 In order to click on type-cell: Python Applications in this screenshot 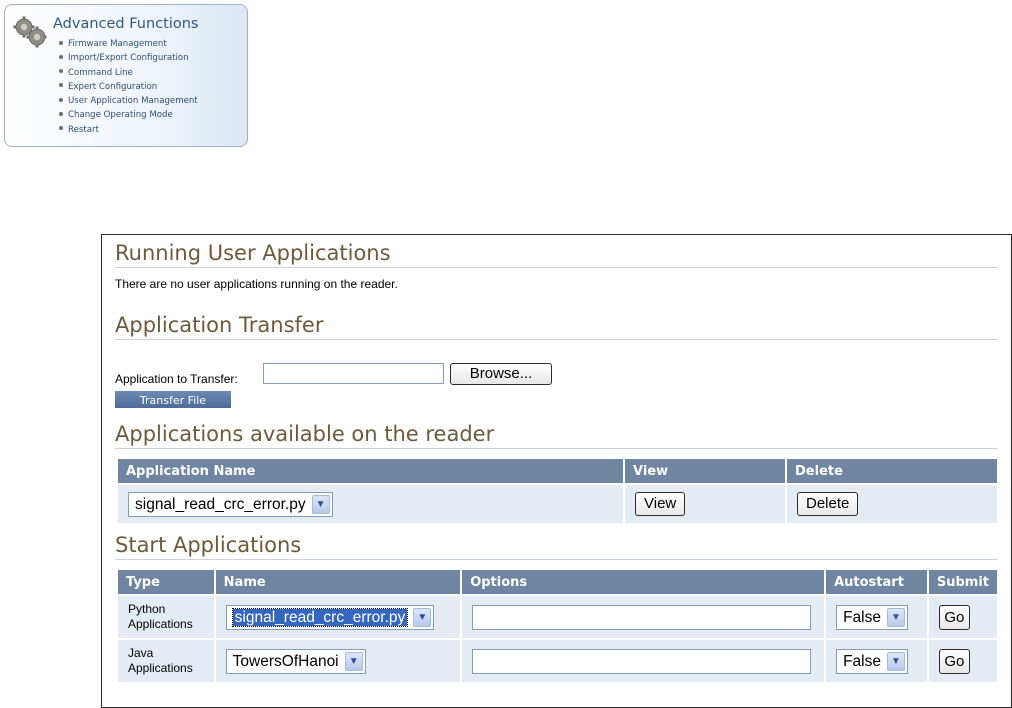, I will do `click(166, 617)`.